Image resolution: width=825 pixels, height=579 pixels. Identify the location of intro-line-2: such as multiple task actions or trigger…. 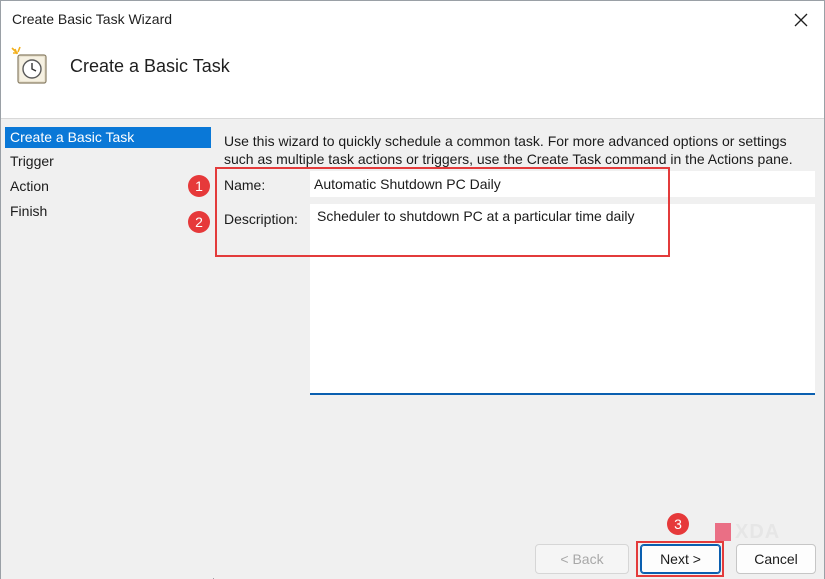
(508, 159).